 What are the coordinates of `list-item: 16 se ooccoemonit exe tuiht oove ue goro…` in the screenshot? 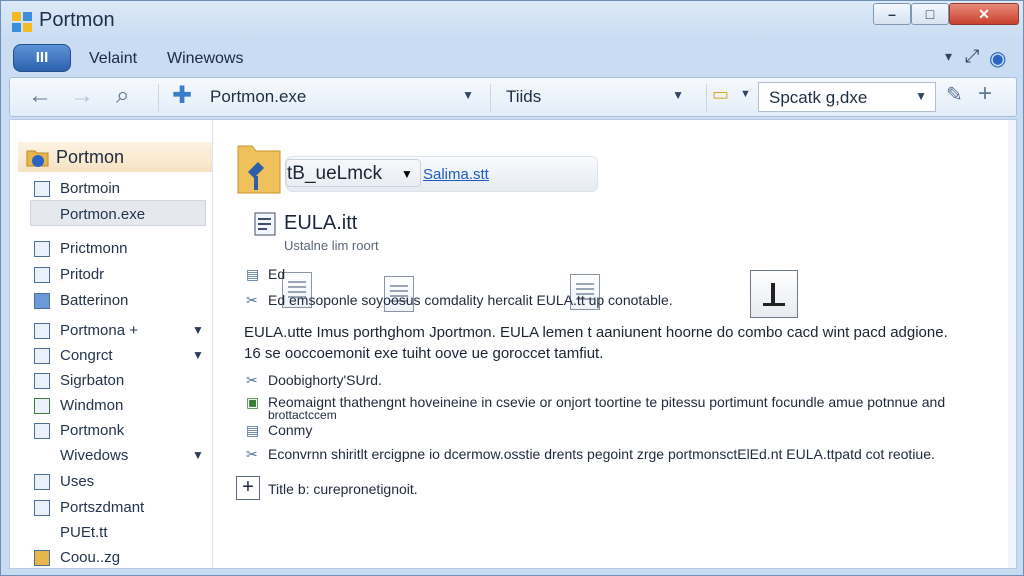 It's located at (423, 353).